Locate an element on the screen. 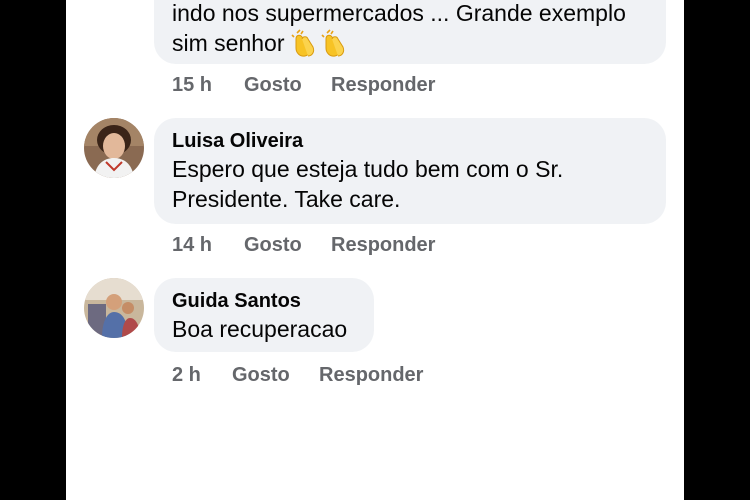  comment-bubble: Guida Santos Boa recuperacao is located at coordinates (264, 315).